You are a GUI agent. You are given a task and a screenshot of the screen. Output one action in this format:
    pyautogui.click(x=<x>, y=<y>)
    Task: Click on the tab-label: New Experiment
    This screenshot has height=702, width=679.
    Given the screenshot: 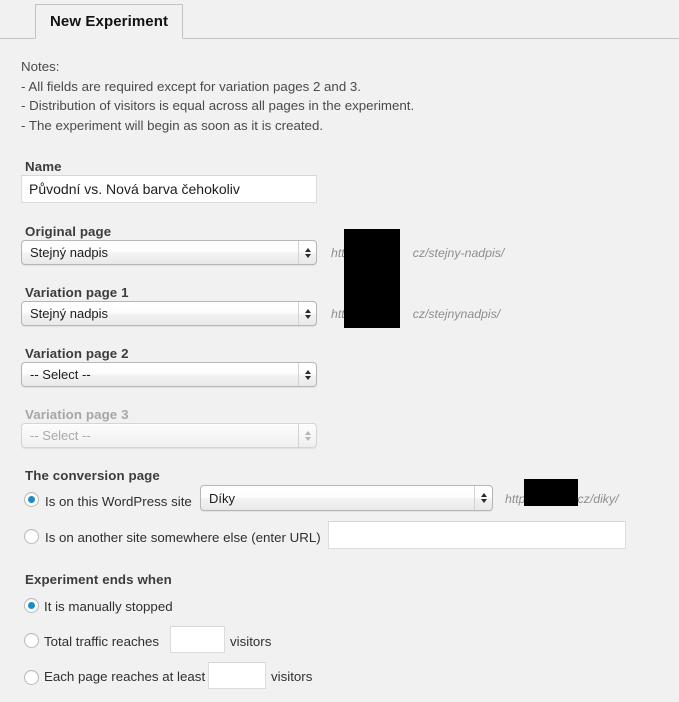 What is the action you would take?
    pyautogui.click(x=109, y=21)
    